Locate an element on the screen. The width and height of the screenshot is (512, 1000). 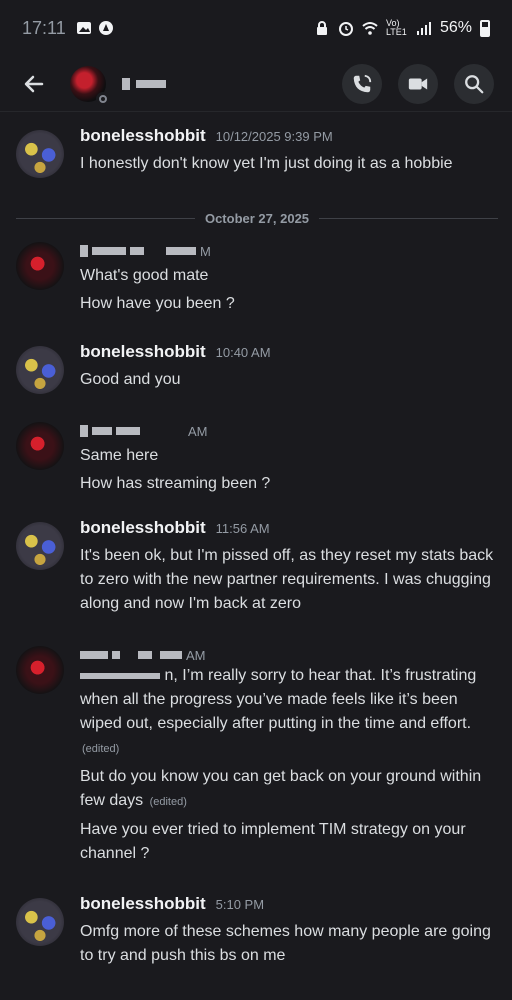
message-text: Good and you is located at coordinates (130, 379).